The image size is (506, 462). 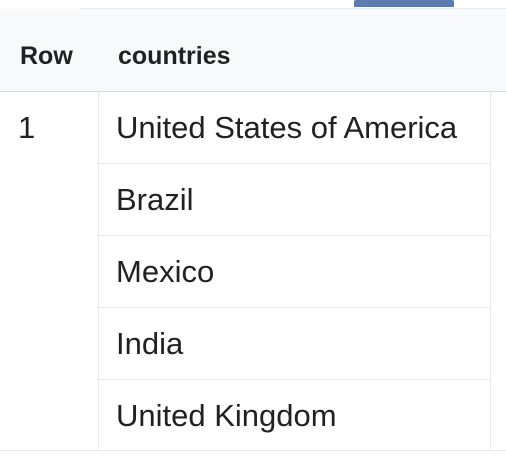 I want to click on column-header-row: Row, so click(x=46, y=56).